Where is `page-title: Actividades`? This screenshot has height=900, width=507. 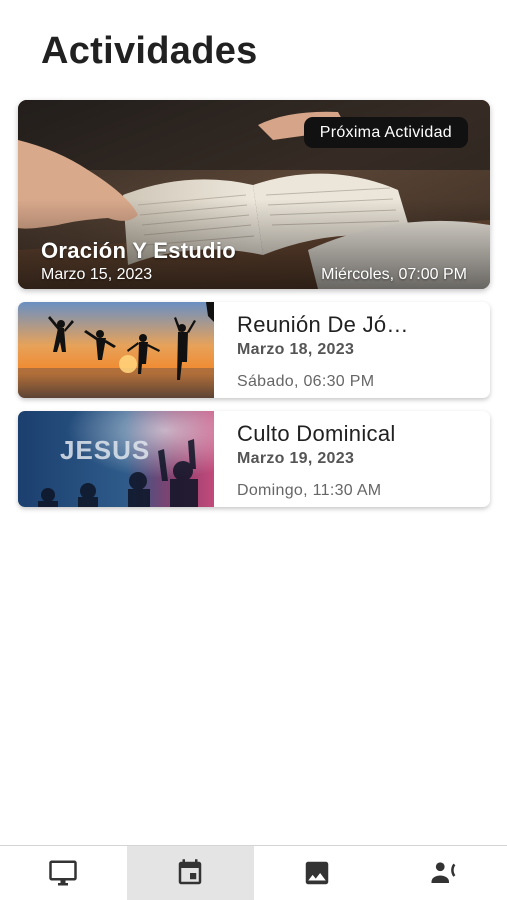
page-title: Actividades is located at coordinates (149, 51).